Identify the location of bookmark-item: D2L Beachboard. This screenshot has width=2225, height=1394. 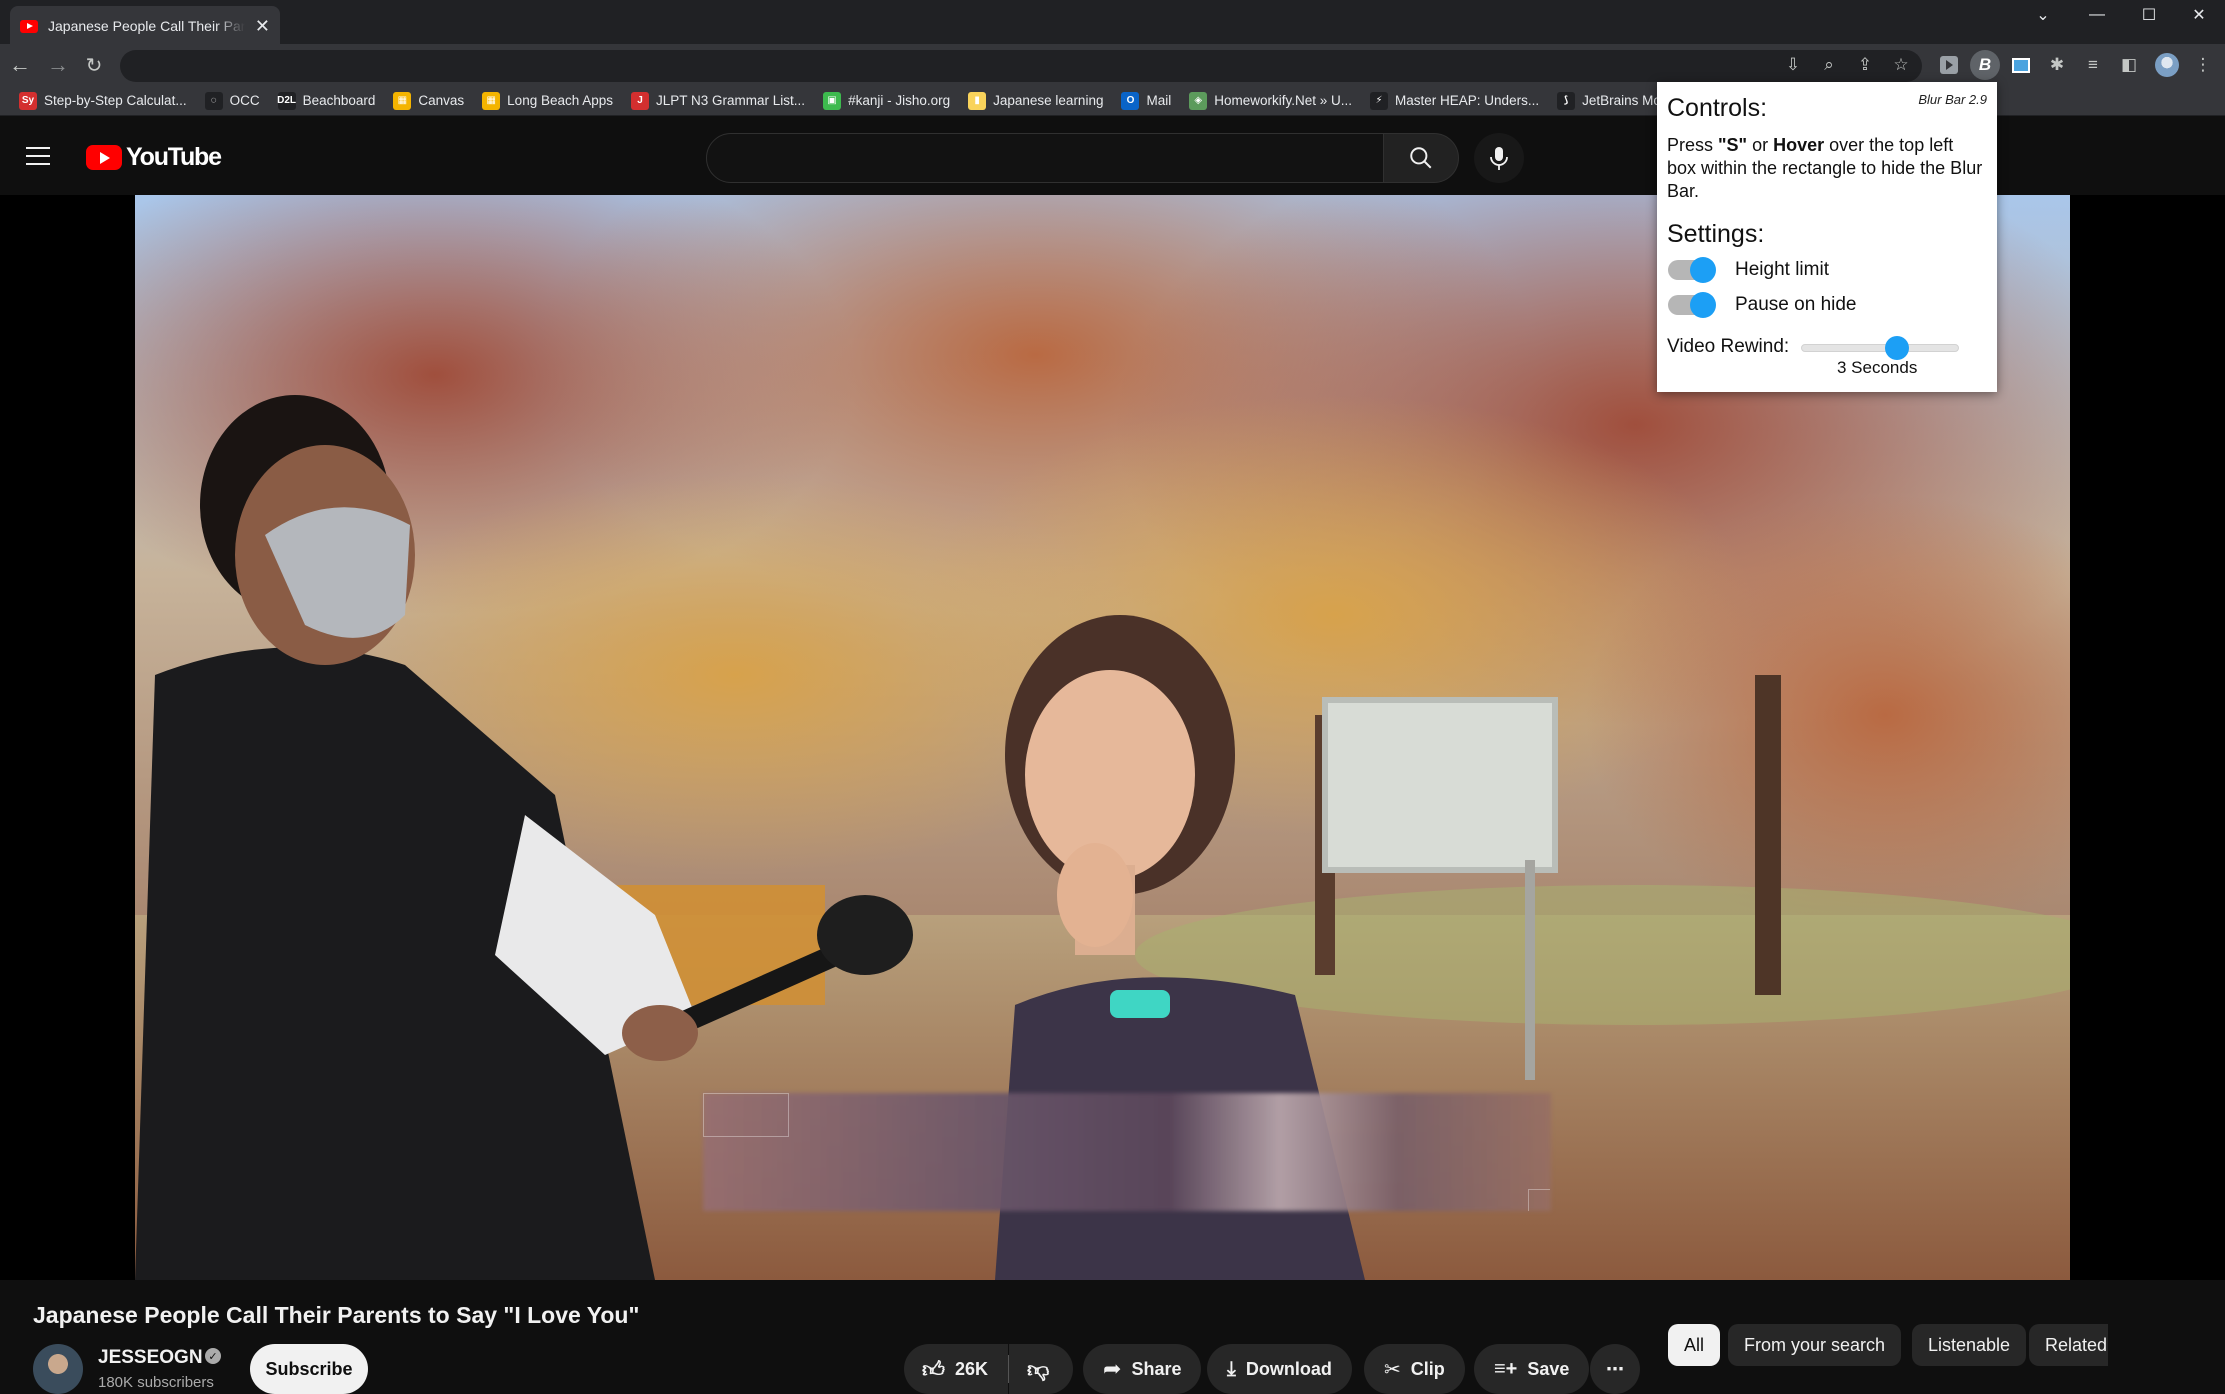
(327, 101).